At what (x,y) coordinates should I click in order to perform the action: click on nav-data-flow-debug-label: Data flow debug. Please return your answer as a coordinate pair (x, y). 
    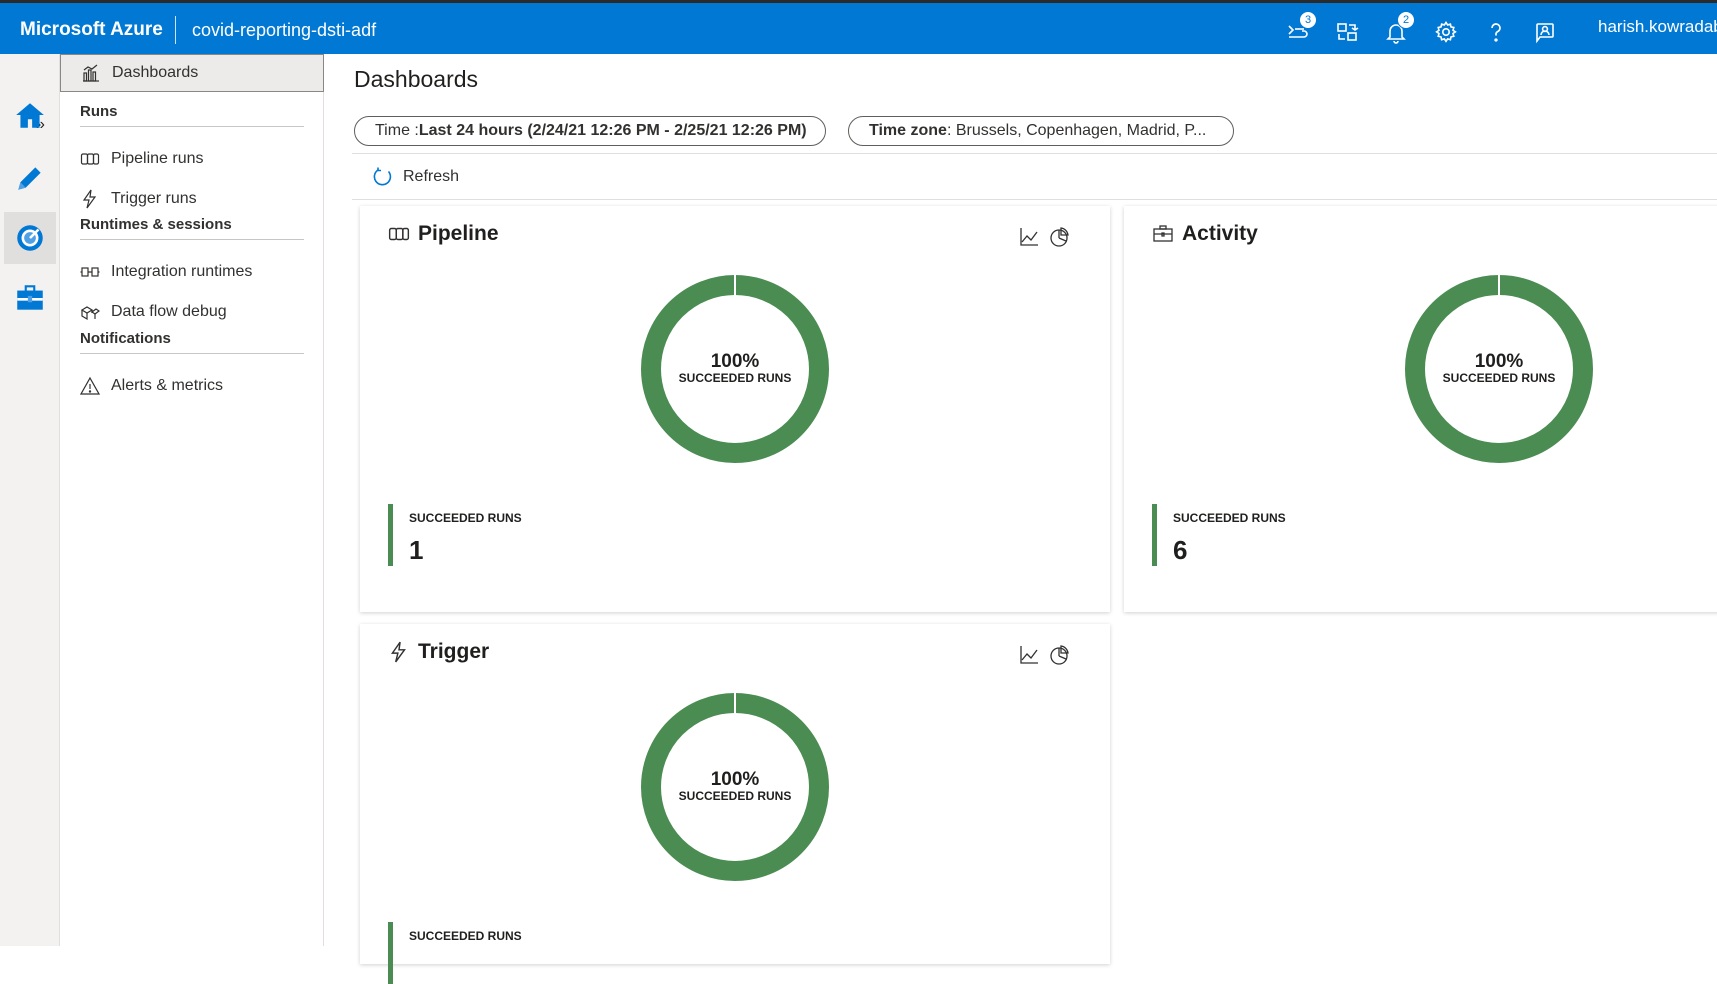
    Looking at the image, I should click on (169, 311).